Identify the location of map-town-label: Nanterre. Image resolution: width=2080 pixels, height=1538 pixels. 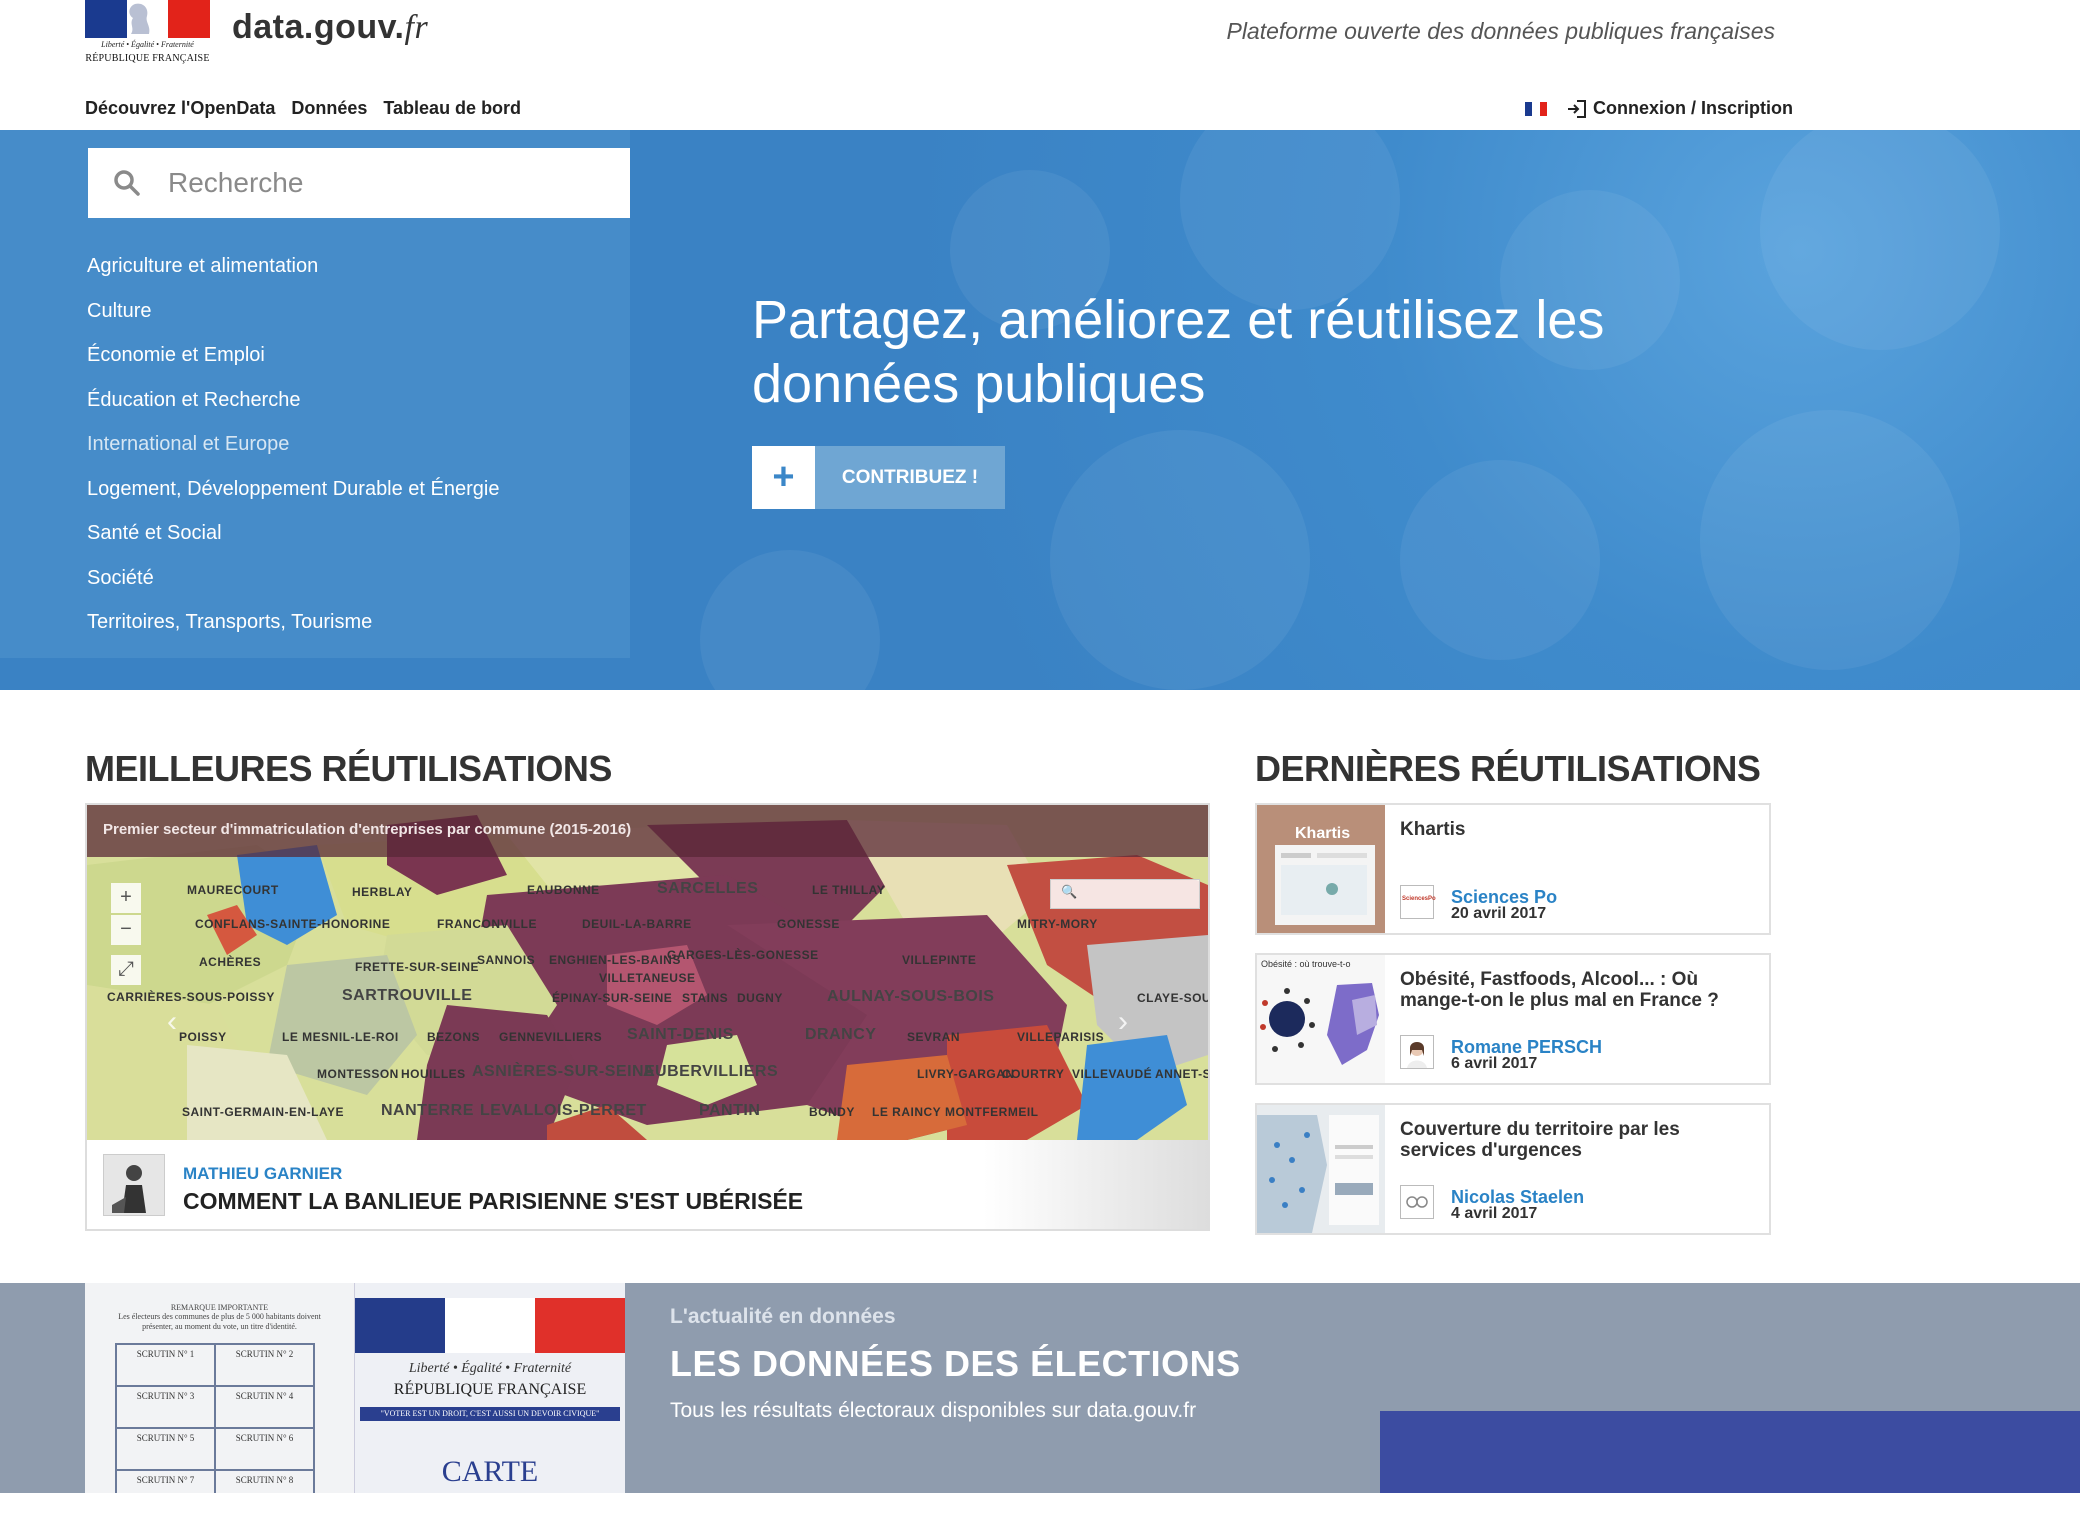
(427, 1110).